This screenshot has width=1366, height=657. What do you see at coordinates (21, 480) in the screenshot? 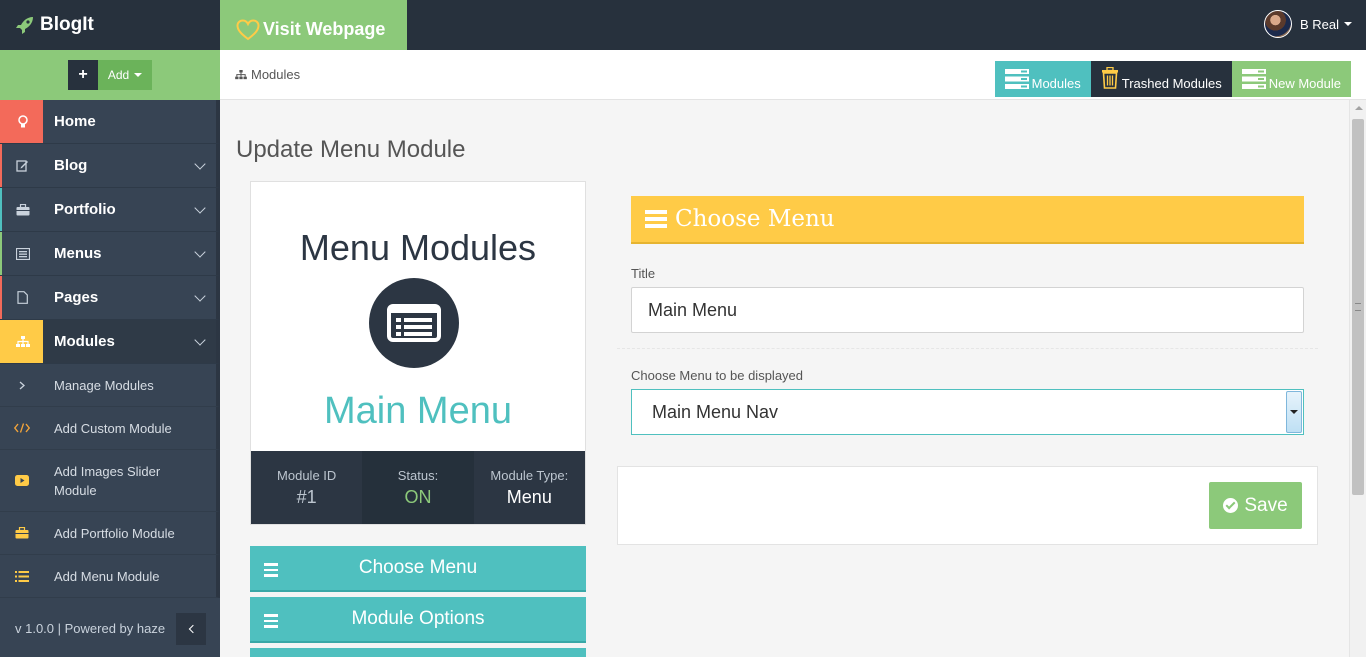
I see `youtube-play-icon` at bounding box center [21, 480].